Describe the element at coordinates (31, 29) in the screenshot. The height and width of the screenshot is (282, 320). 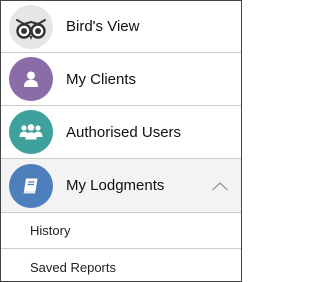
I see `owl-icon` at that location.